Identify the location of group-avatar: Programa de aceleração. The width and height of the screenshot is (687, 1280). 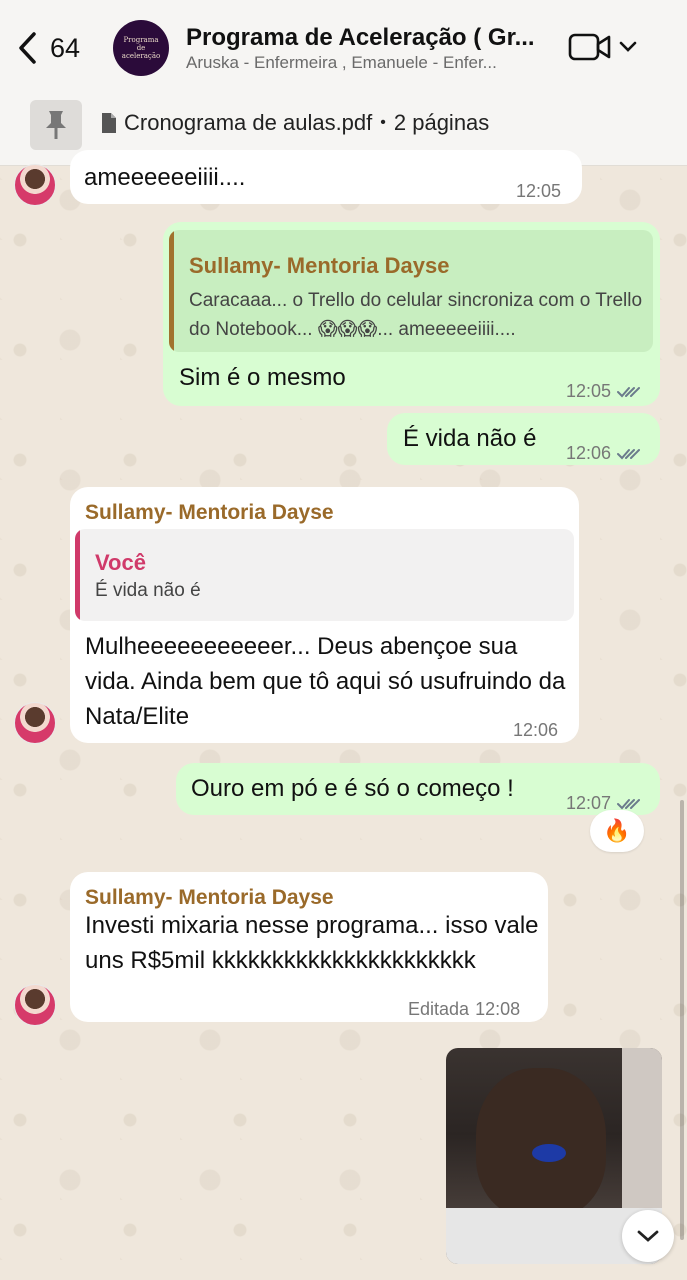
(141, 48).